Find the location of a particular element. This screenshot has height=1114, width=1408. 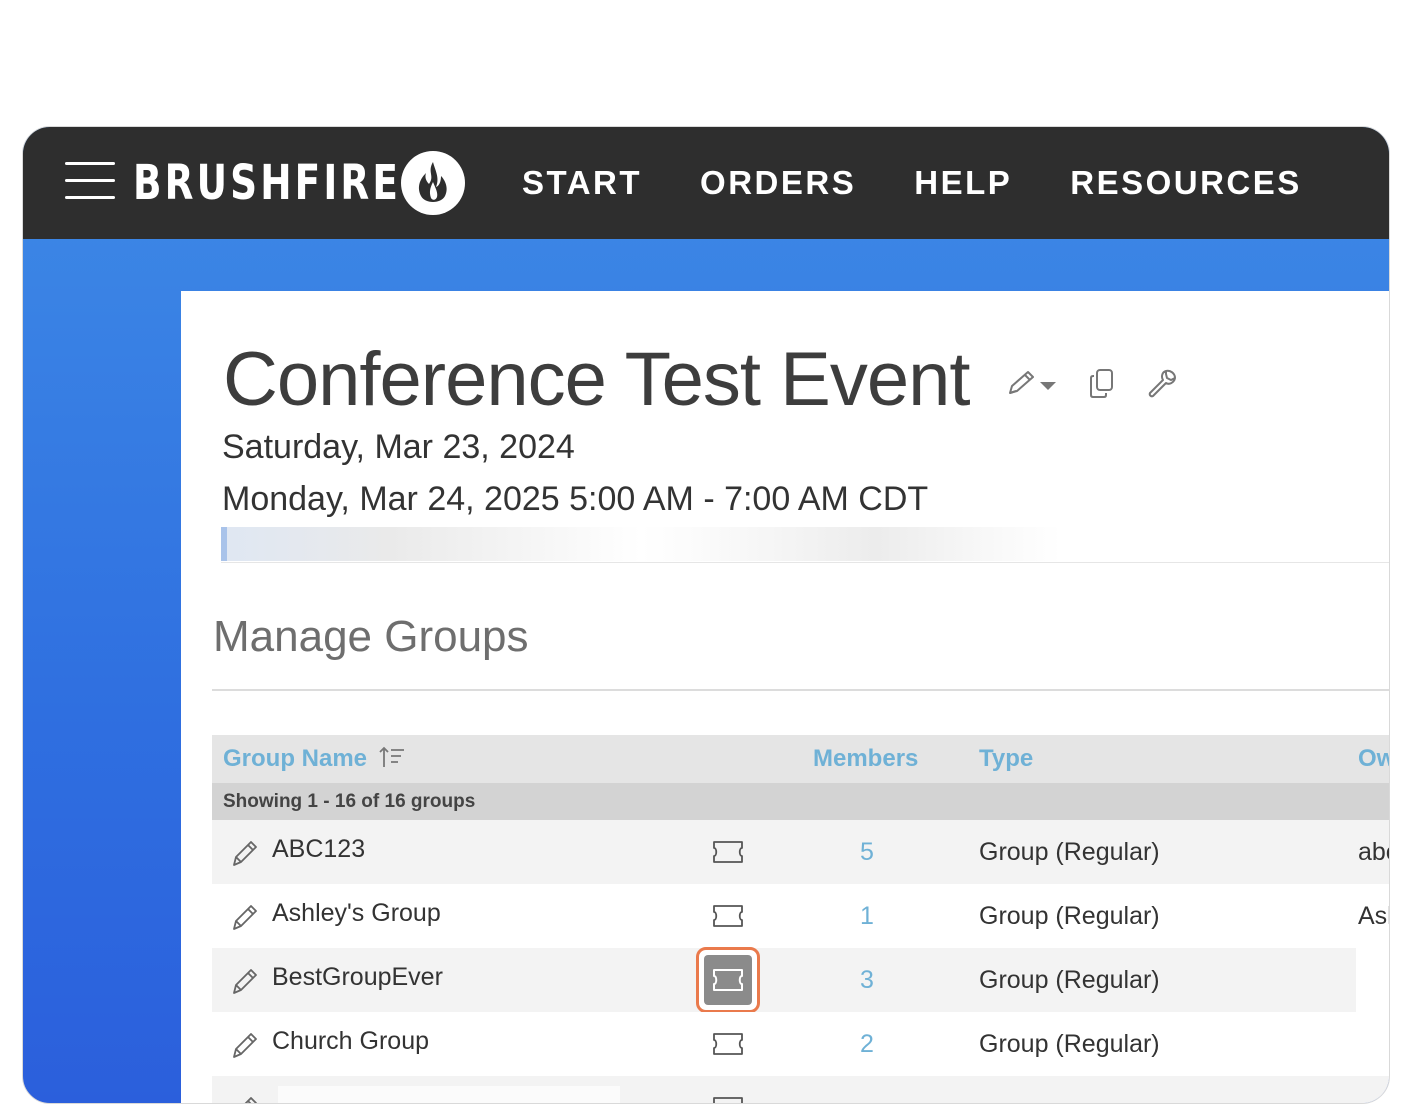

hamburger-menu-icon is located at coordinates (90, 181).